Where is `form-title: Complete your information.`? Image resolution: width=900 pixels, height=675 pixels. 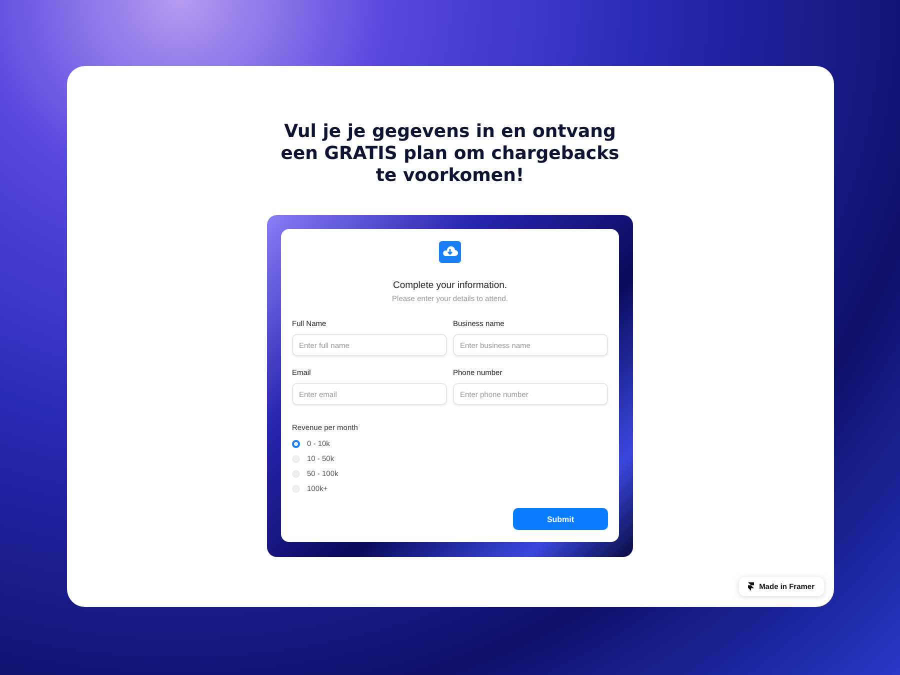
form-title: Complete your information. is located at coordinates (450, 285).